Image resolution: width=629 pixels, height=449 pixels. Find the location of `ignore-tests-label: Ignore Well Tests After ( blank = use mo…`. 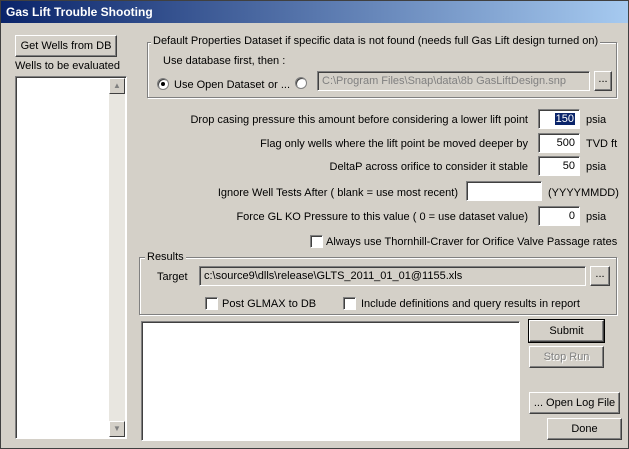

ignore-tests-label: Ignore Well Tests After ( blank = use mo… is located at coordinates (337, 193).